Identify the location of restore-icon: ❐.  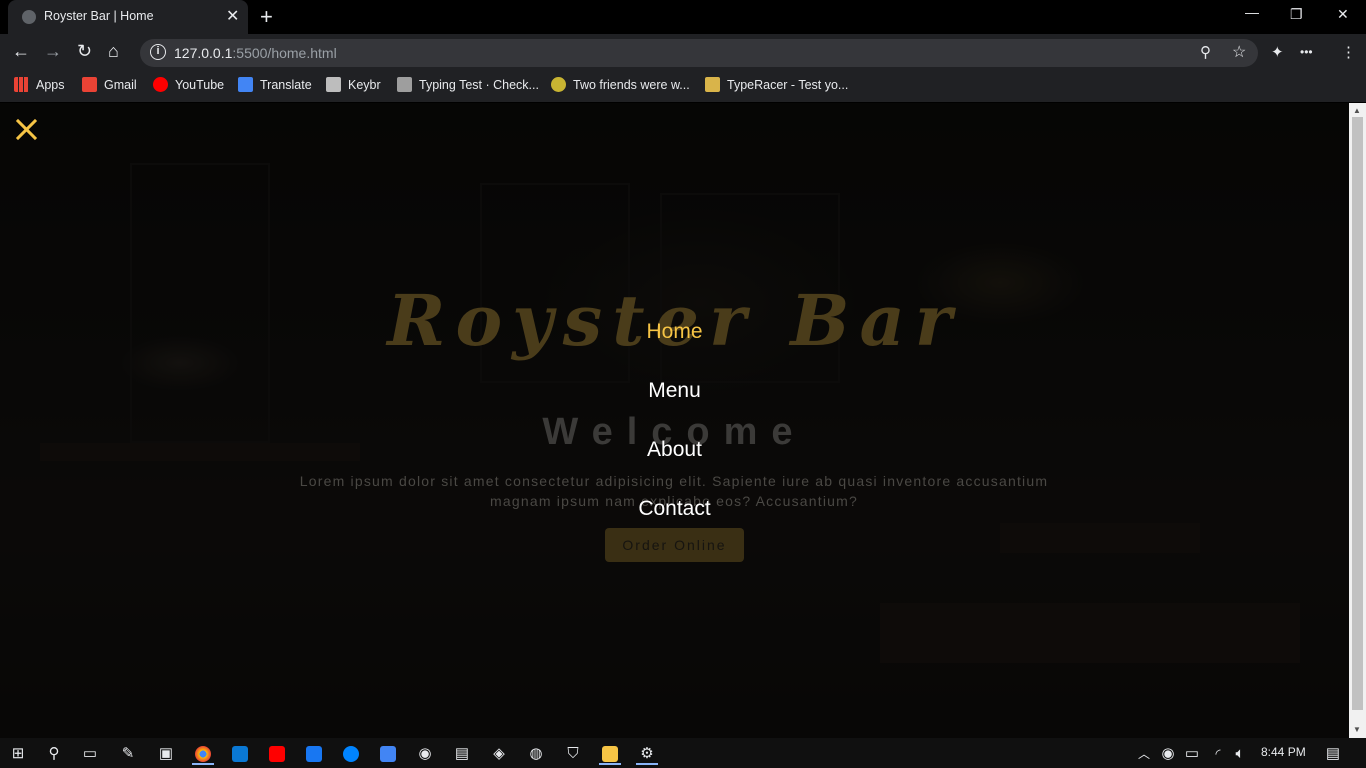
(1296, 14).